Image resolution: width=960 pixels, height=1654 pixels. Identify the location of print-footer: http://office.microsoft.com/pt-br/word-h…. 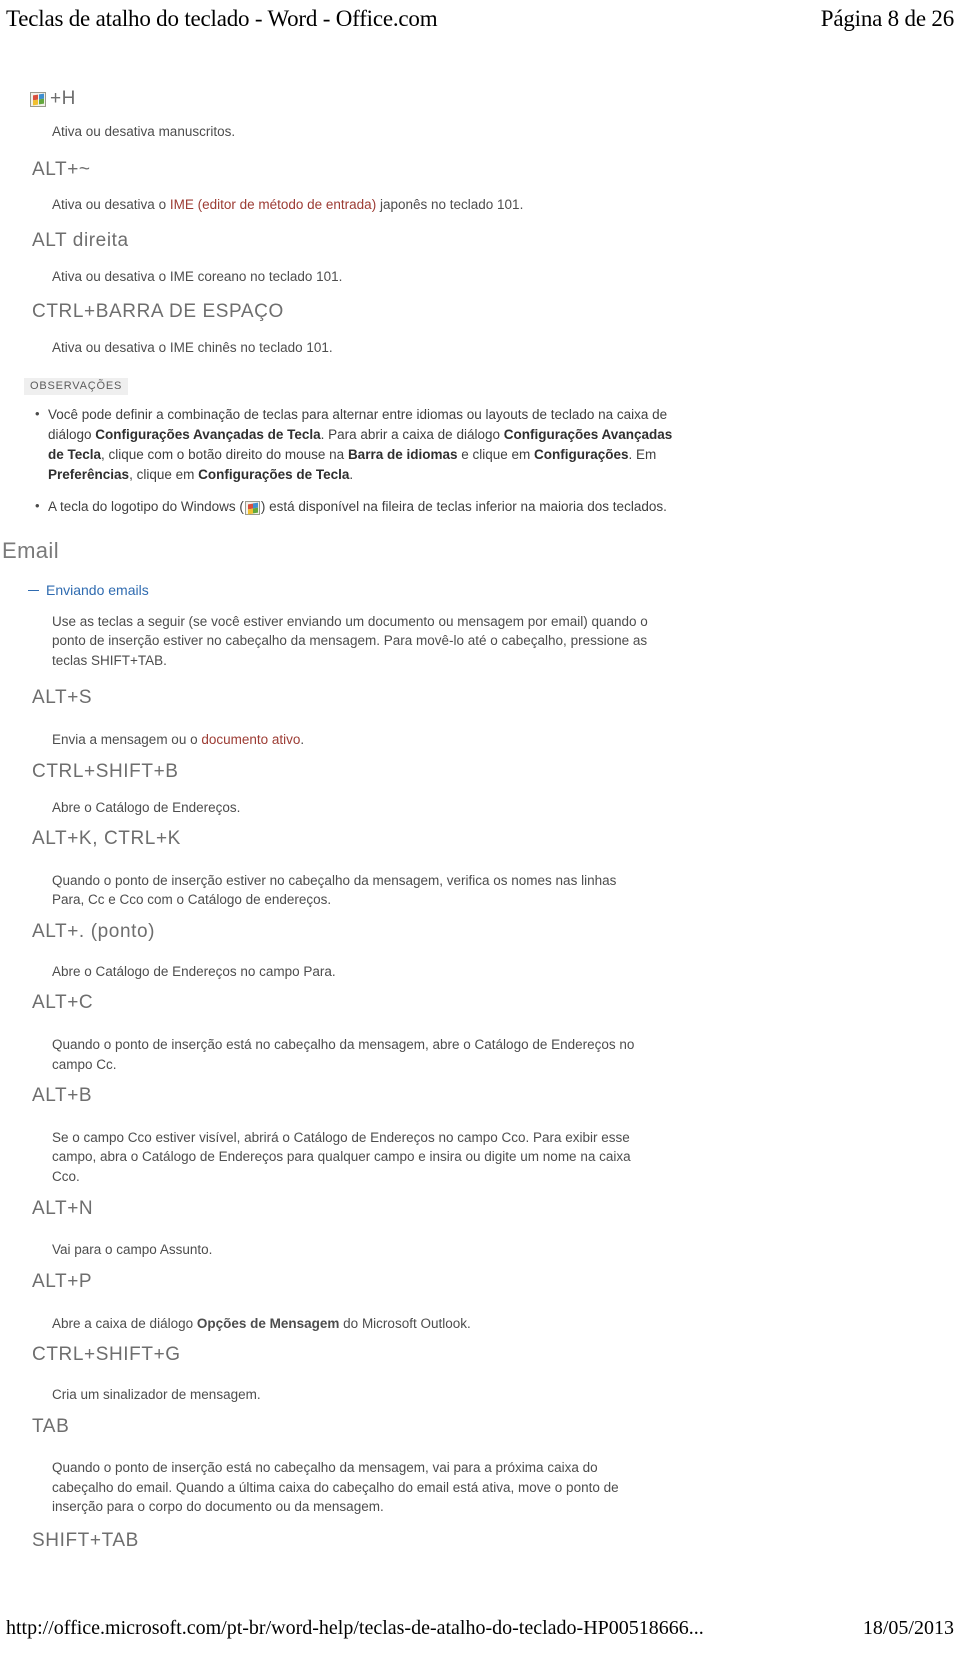
(480, 1625).